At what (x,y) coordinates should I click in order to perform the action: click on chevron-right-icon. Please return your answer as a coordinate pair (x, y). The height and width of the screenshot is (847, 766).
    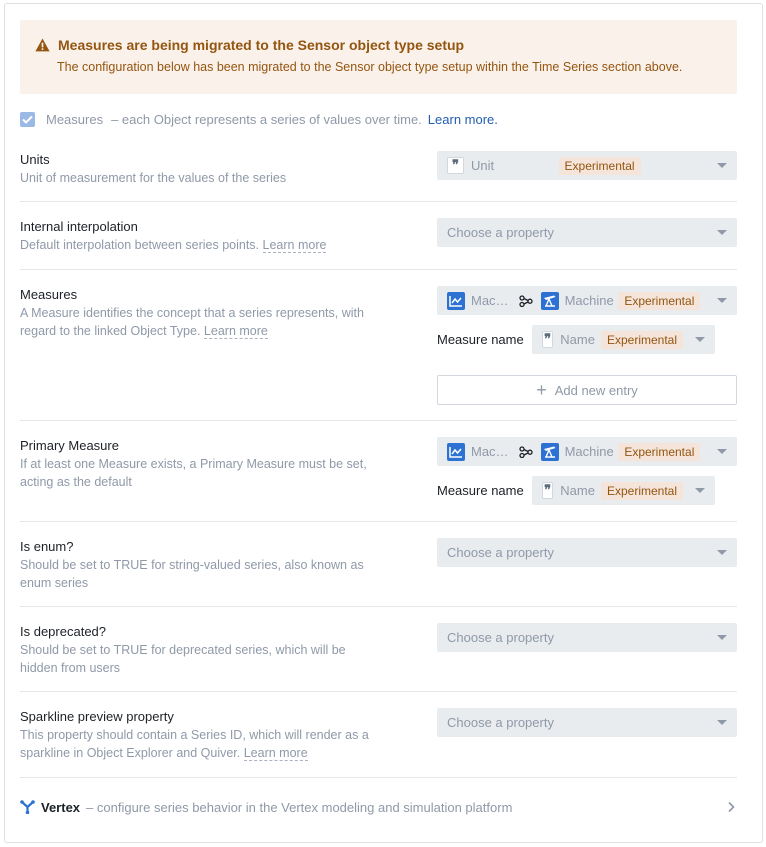
    Looking at the image, I should click on (731, 807).